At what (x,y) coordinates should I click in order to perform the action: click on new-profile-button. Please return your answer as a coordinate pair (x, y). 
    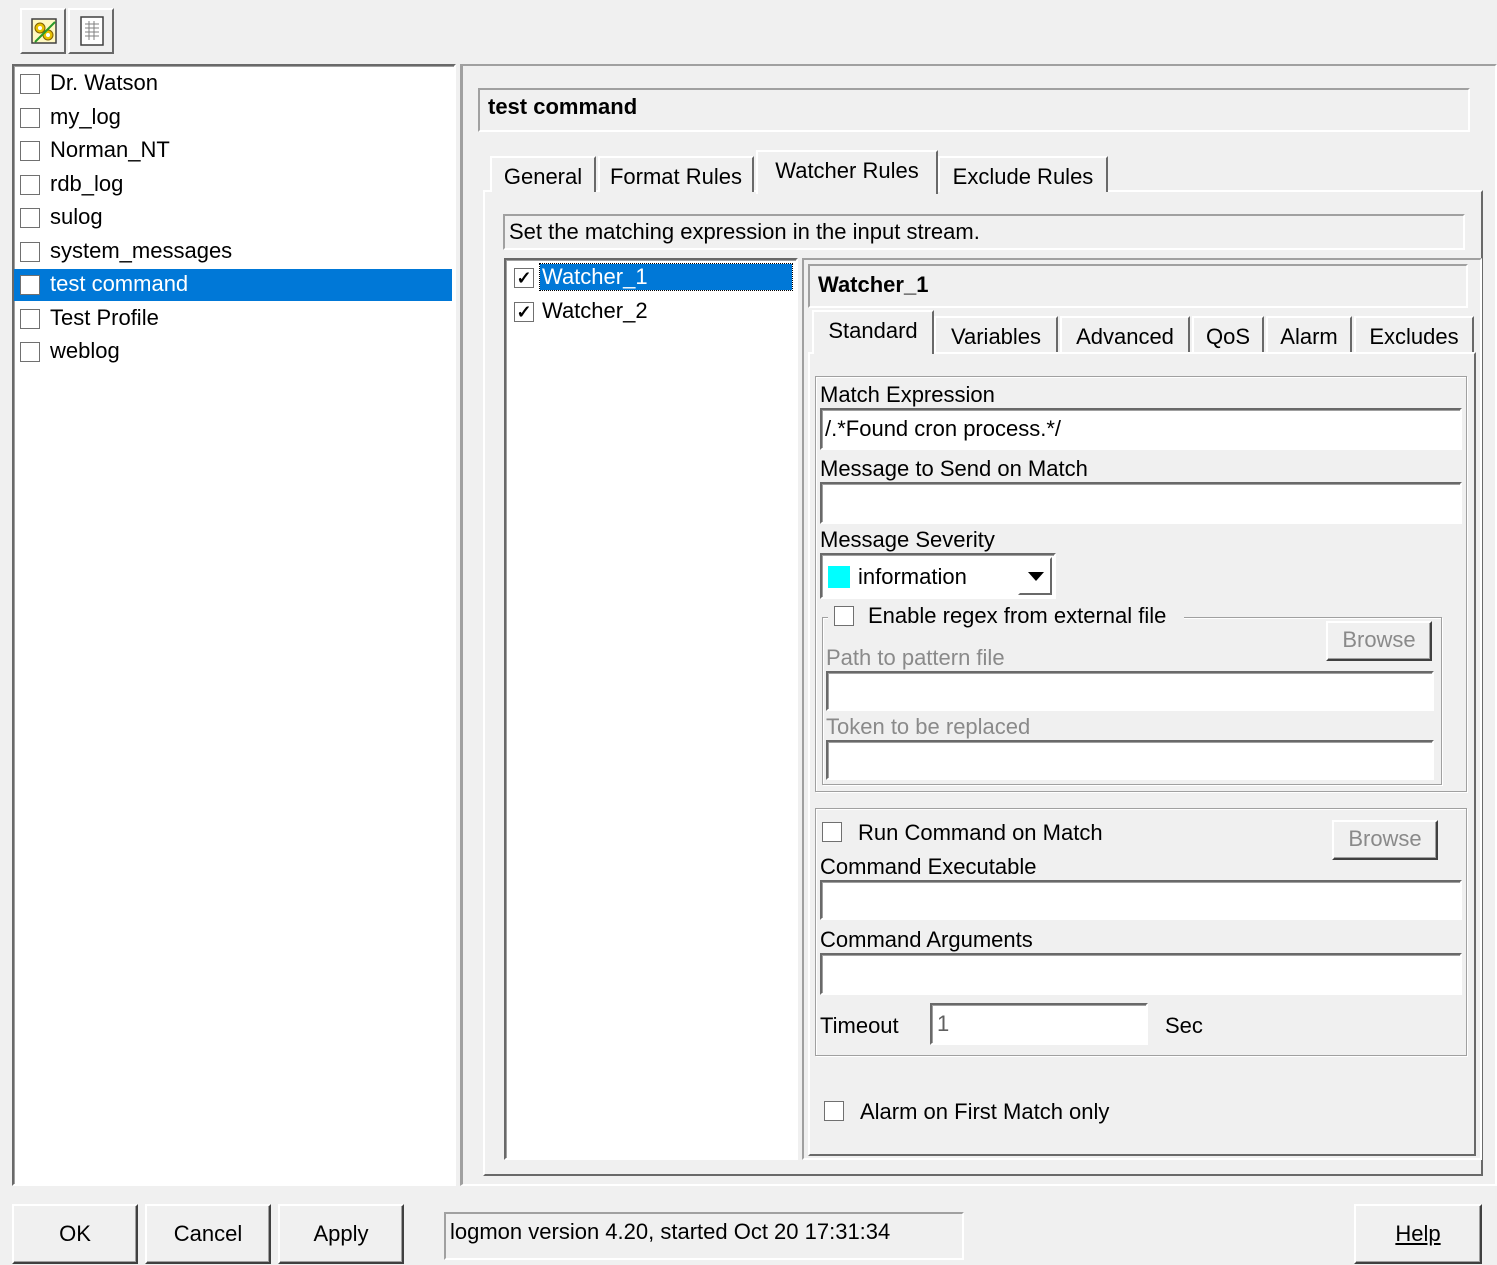
    Looking at the image, I should click on (43, 31).